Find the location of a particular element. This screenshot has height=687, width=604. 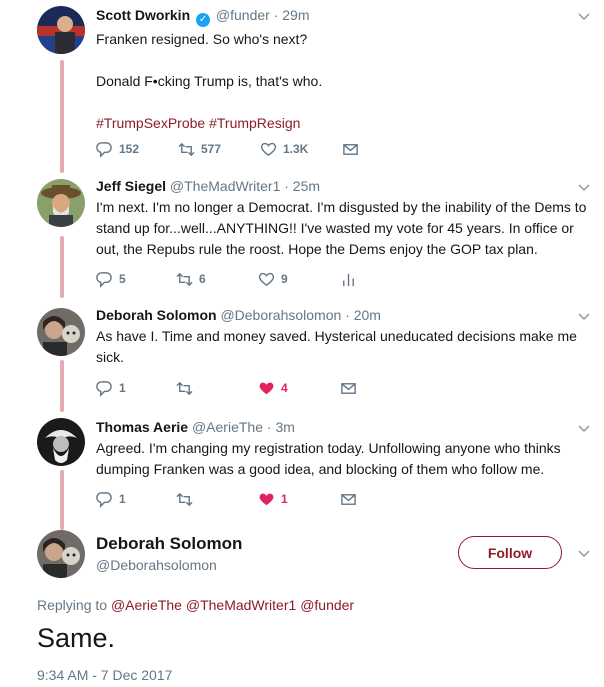

tweet-time: · 29m is located at coordinates (292, 15).